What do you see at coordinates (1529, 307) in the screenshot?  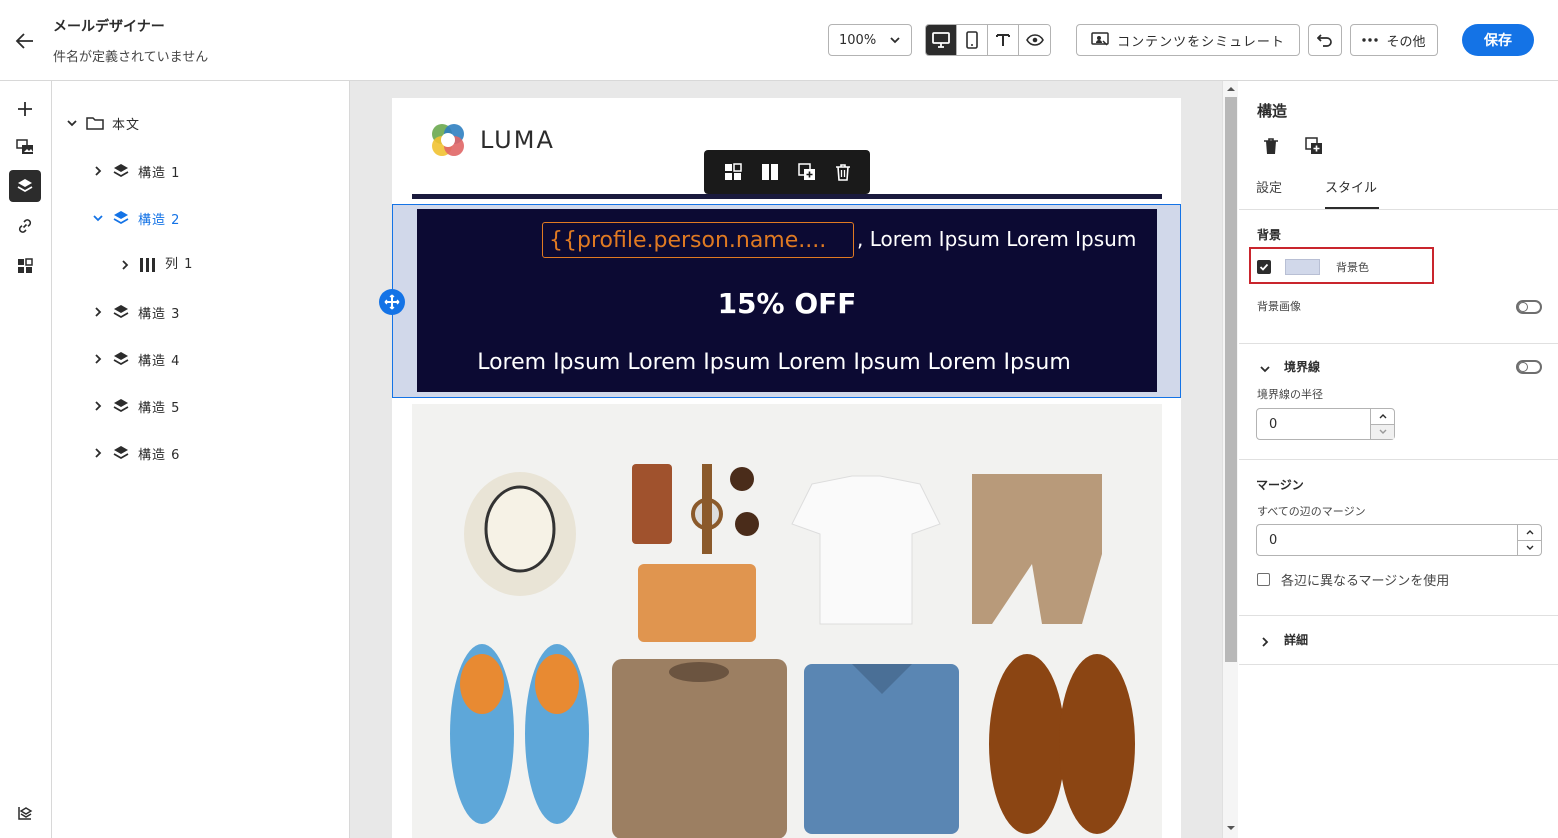 I see `background-image-toggle` at bounding box center [1529, 307].